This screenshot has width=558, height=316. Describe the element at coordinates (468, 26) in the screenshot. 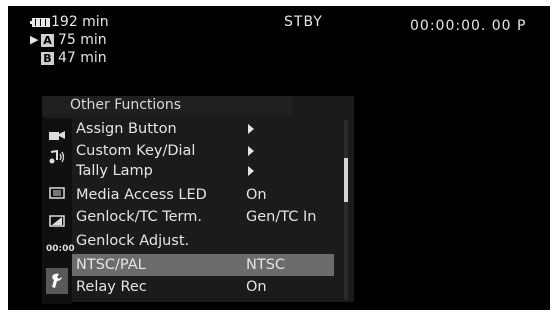

I see `timecode: 00:00:00. 00 P` at that location.